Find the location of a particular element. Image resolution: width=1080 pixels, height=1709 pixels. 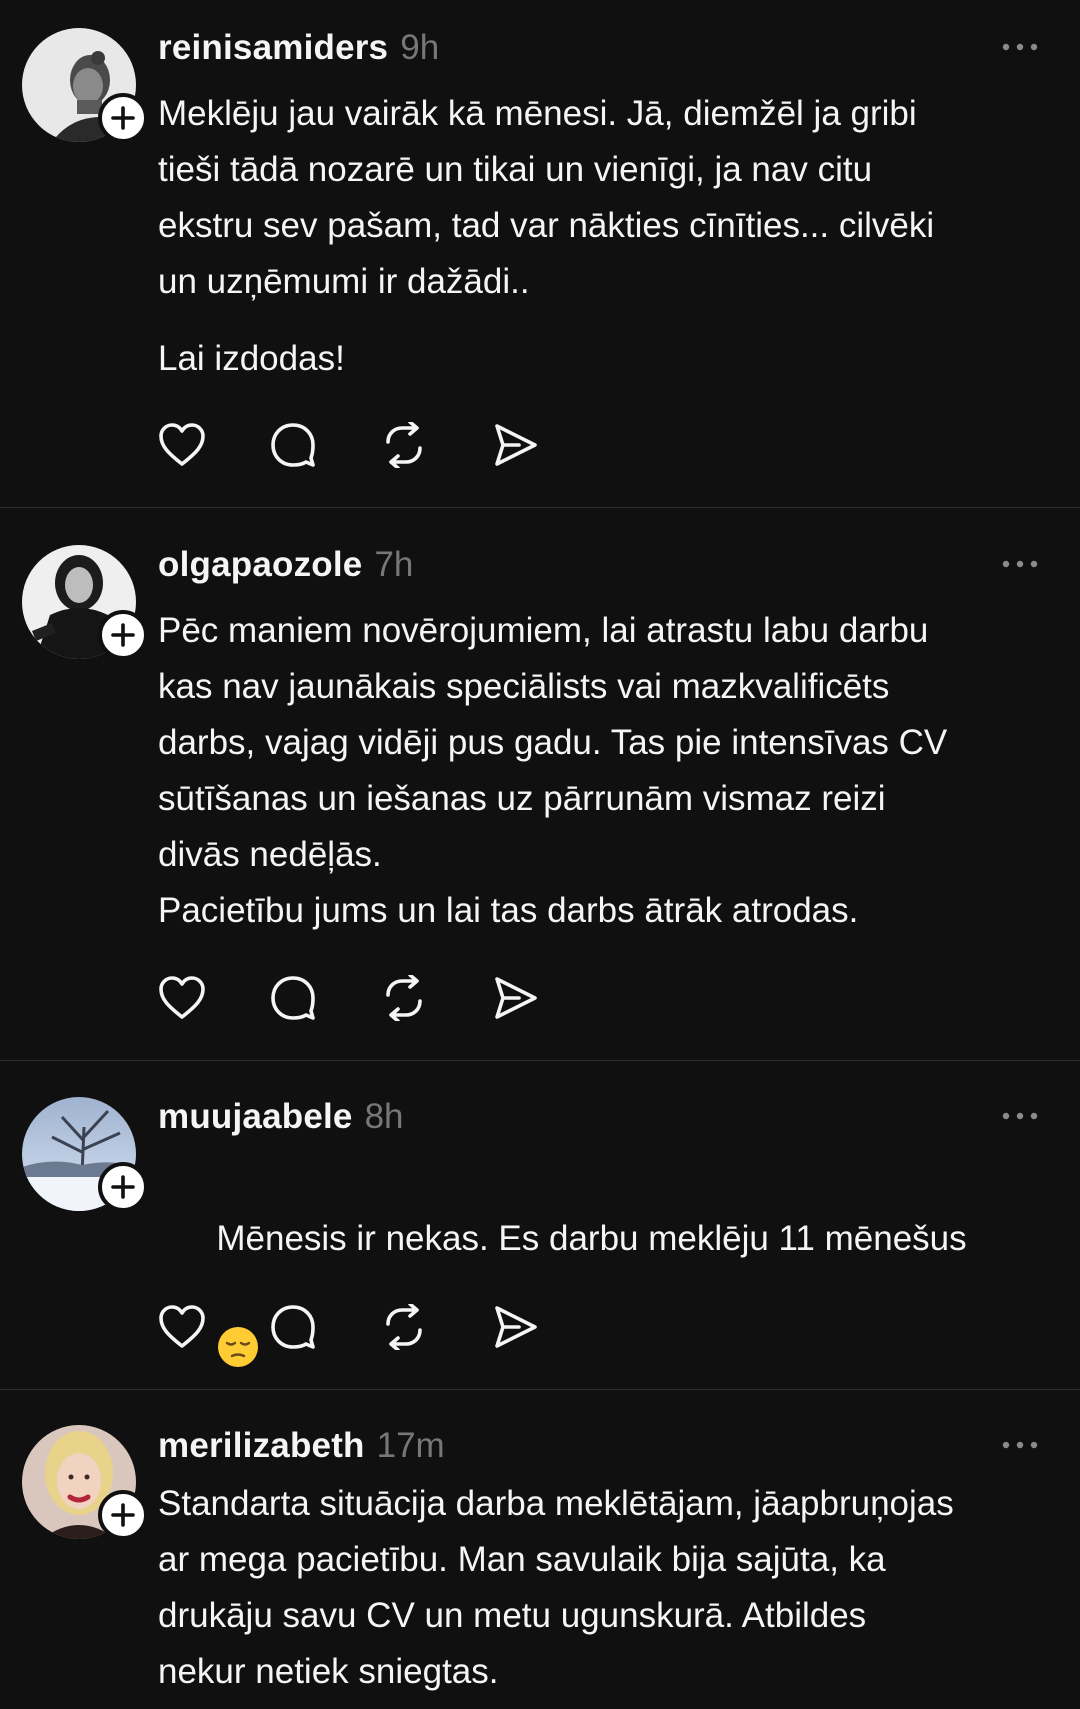

post-header: merilizabeth 17m is located at coordinates (599, 1446).